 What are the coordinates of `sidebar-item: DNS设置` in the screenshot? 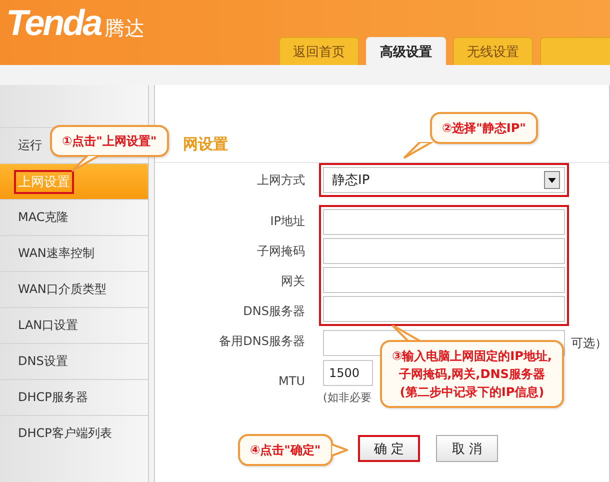 It's located at (74, 361).